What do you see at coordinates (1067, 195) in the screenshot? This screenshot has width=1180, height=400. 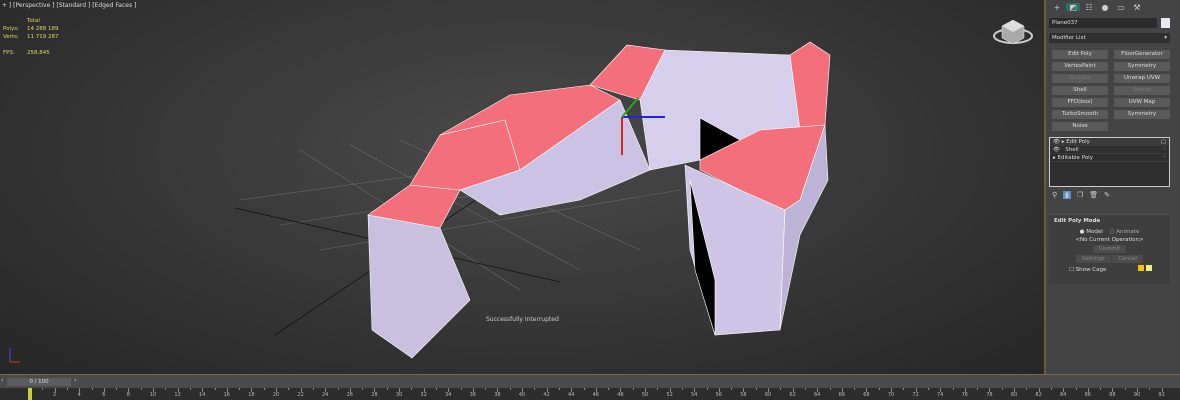 I see `show-end-result-icon: ▮` at bounding box center [1067, 195].